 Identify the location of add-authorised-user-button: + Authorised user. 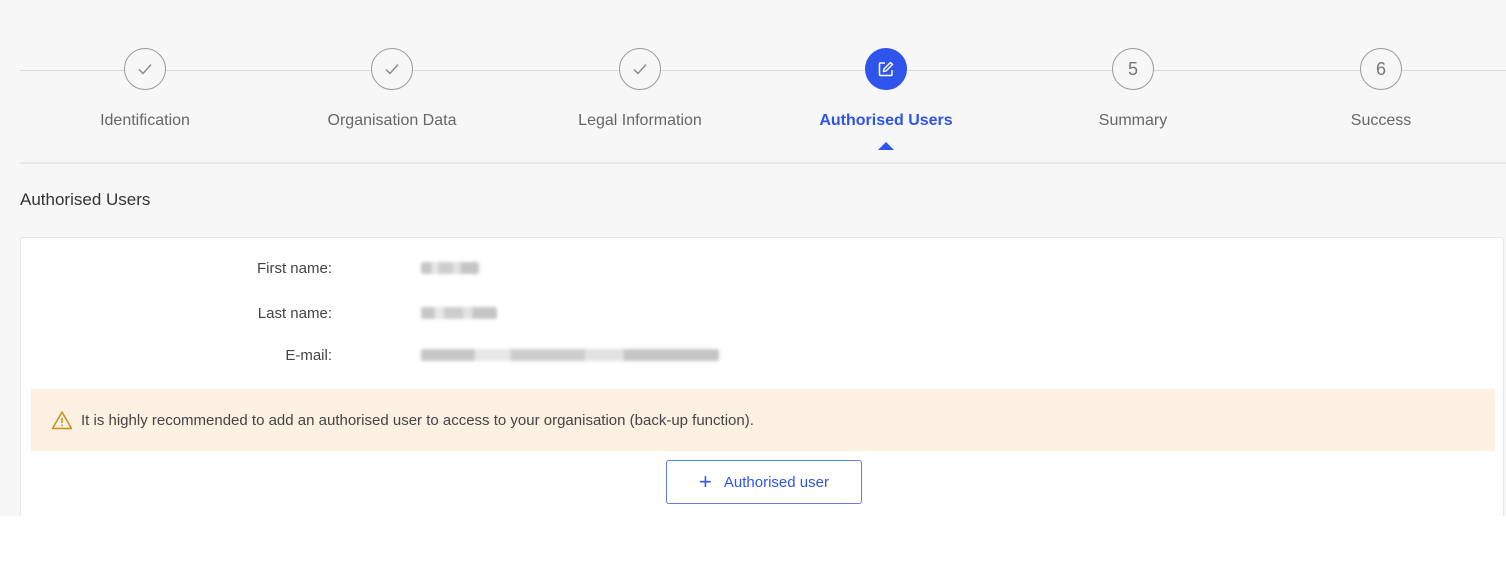
(764, 482).